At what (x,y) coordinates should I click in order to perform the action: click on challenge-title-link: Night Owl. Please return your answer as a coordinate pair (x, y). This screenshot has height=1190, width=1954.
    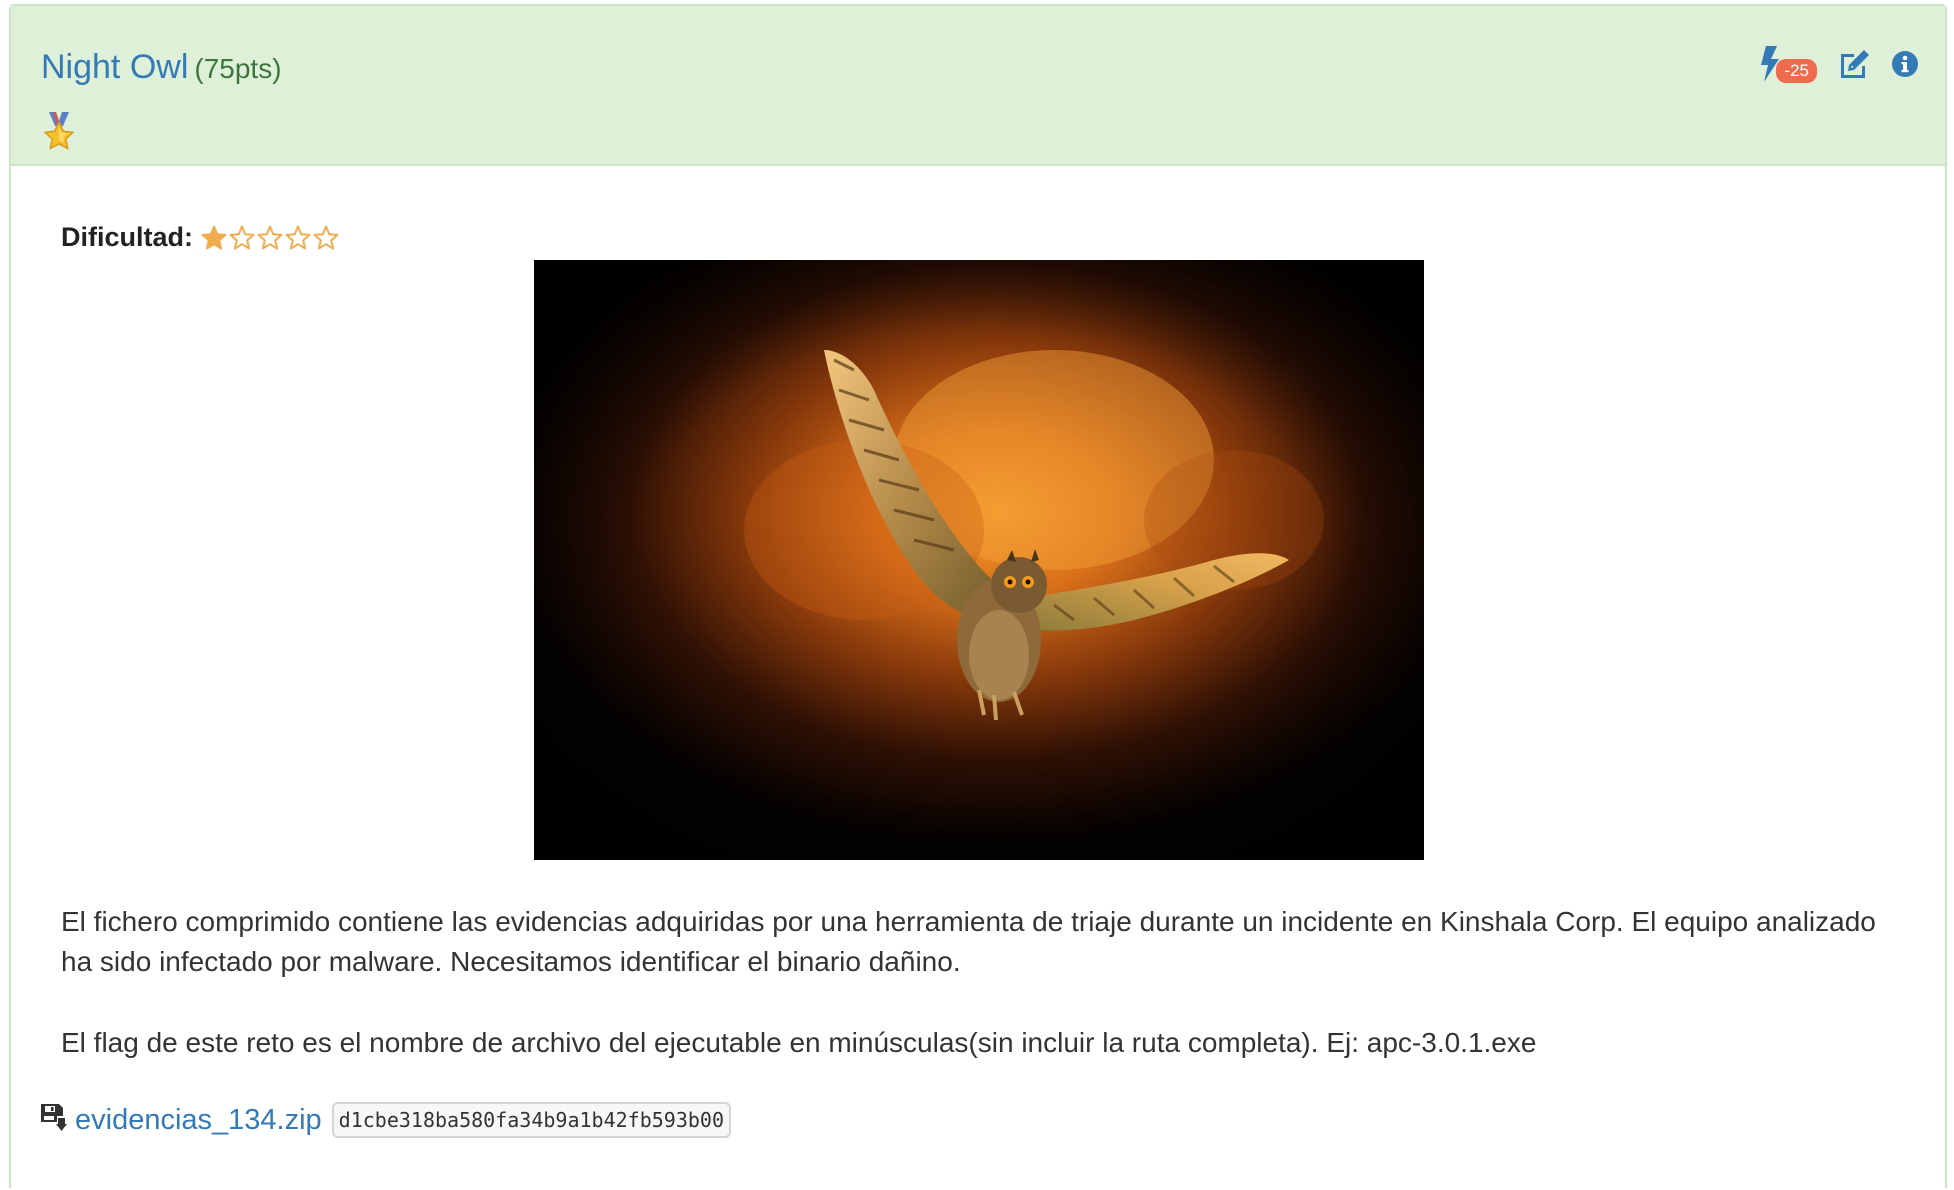
    Looking at the image, I should click on (114, 67).